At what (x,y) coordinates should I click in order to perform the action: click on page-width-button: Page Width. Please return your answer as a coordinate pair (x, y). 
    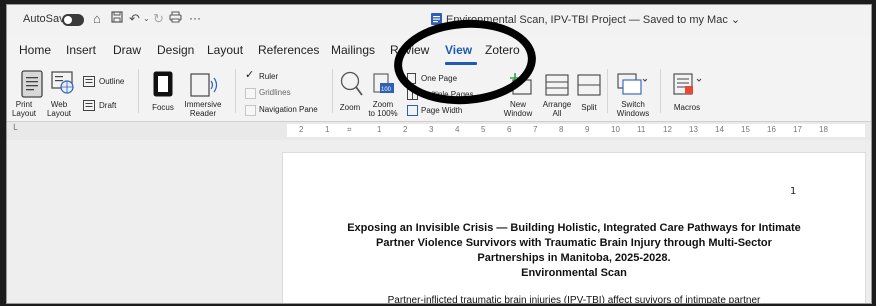
    Looking at the image, I should click on (441, 111).